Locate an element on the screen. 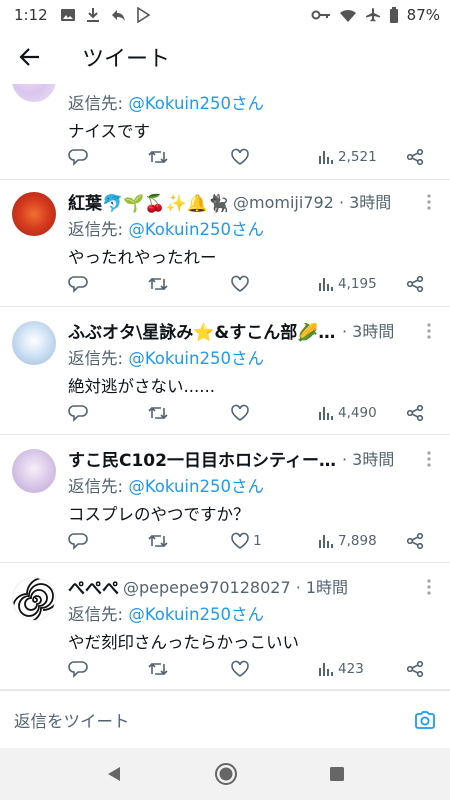 Image resolution: width=450 pixels, height=800 pixels. back-button is located at coordinates (30, 57).